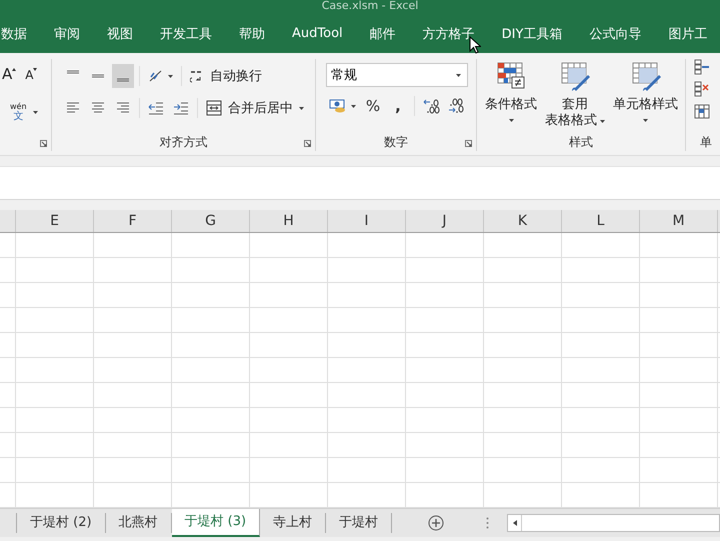  Describe the element at coordinates (383, 33) in the screenshot. I see `ribbon-tab: 邮件` at that location.